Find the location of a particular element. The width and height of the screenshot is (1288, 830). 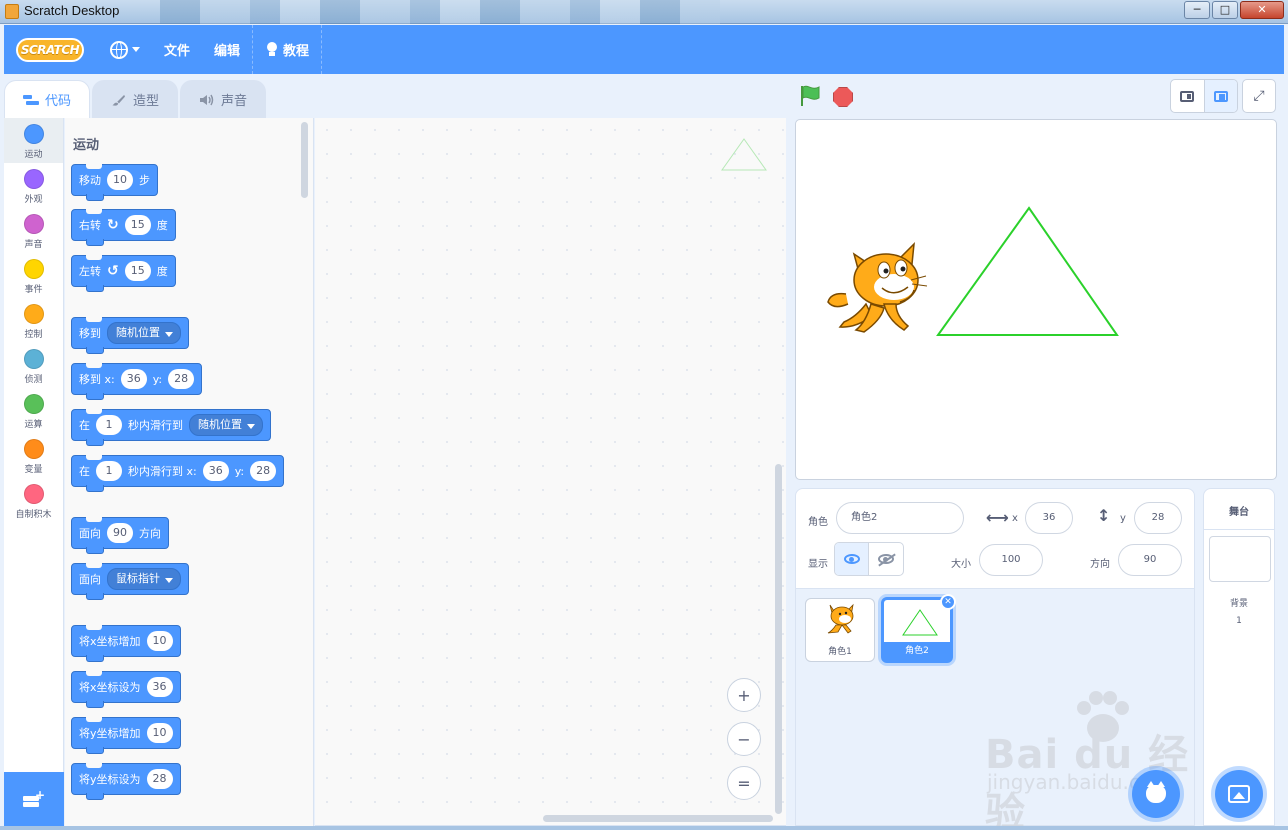

zoom-reset-button: = is located at coordinates (744, 783).